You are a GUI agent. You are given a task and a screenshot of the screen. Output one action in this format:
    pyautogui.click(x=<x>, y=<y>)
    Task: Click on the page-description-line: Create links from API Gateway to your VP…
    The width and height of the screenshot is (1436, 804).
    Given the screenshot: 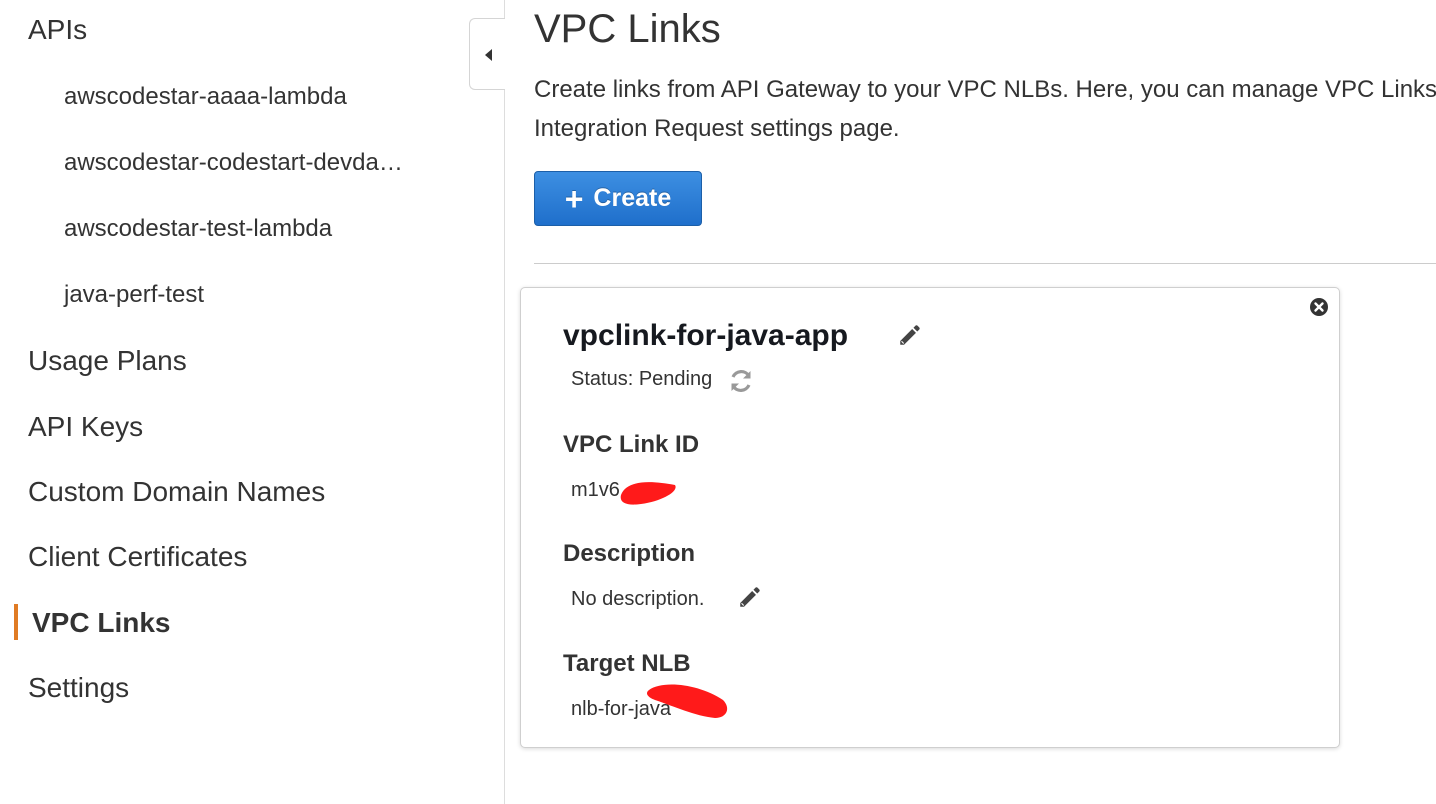 What is the action you would take?
    pyautogui.click(x=985, y=89)
    